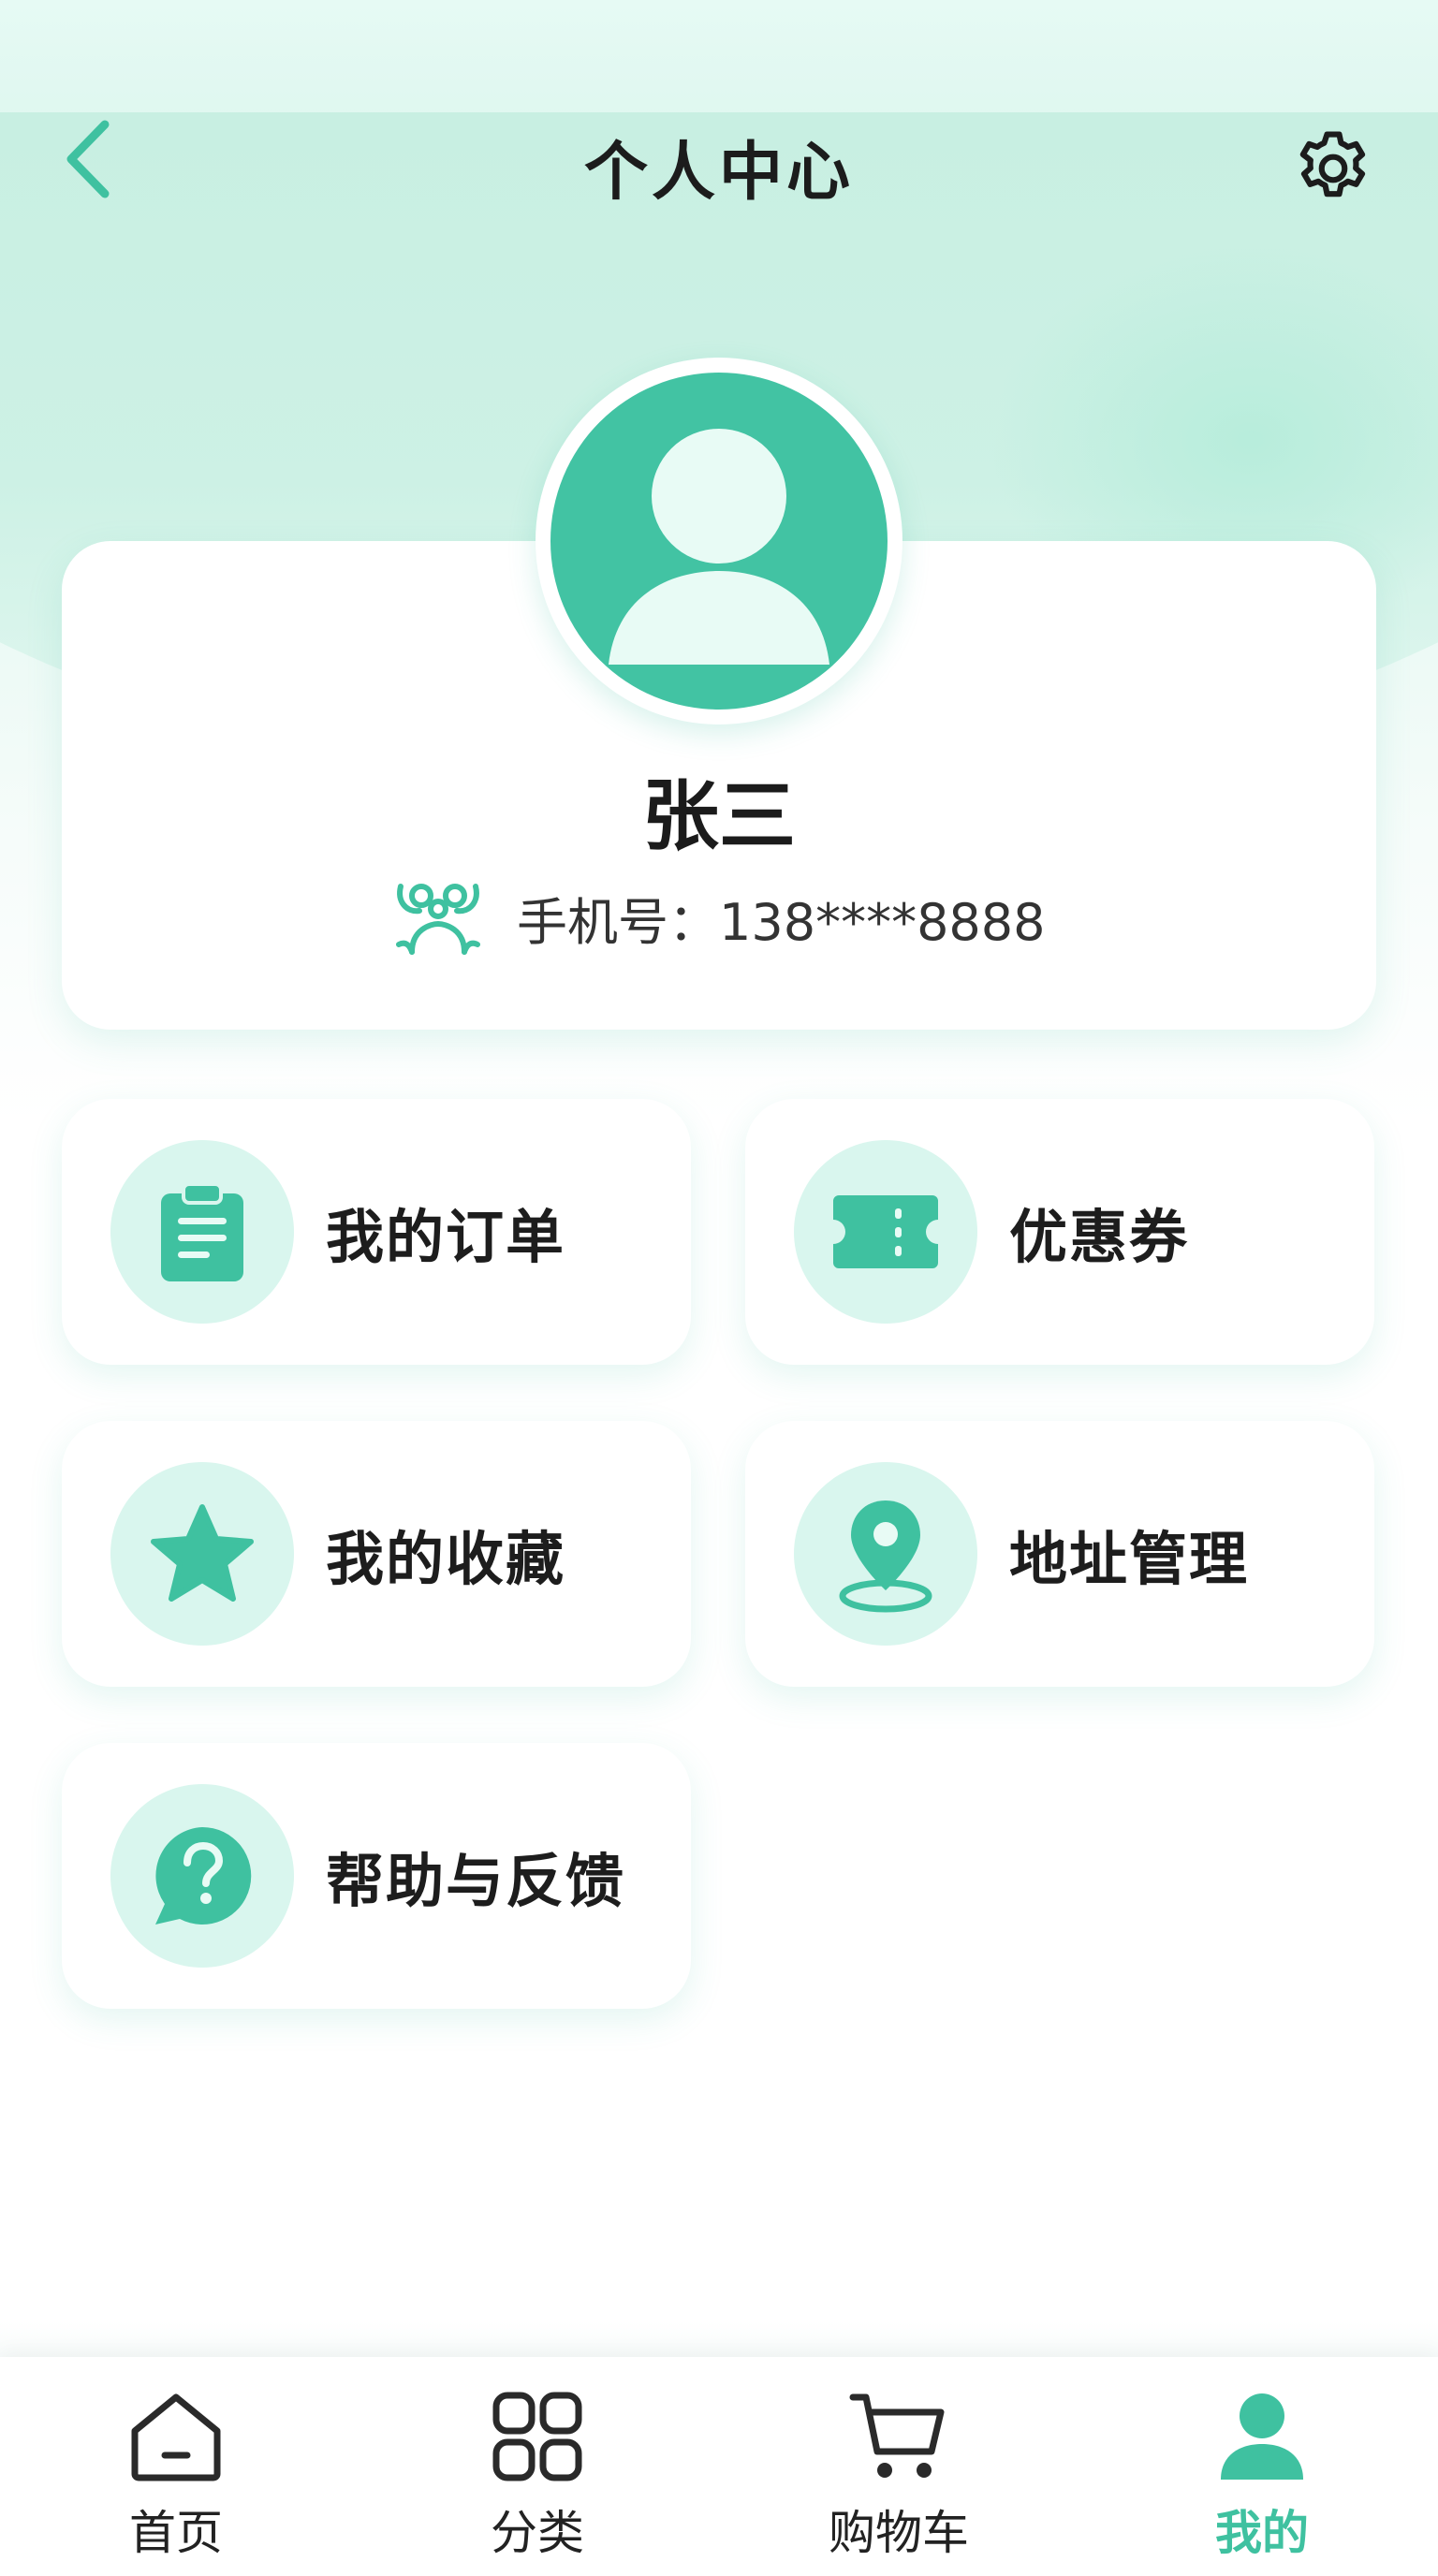 The image size is (1438, 2576). I want to click on menu-card-orders: 我的订单, so click(376, 1232).